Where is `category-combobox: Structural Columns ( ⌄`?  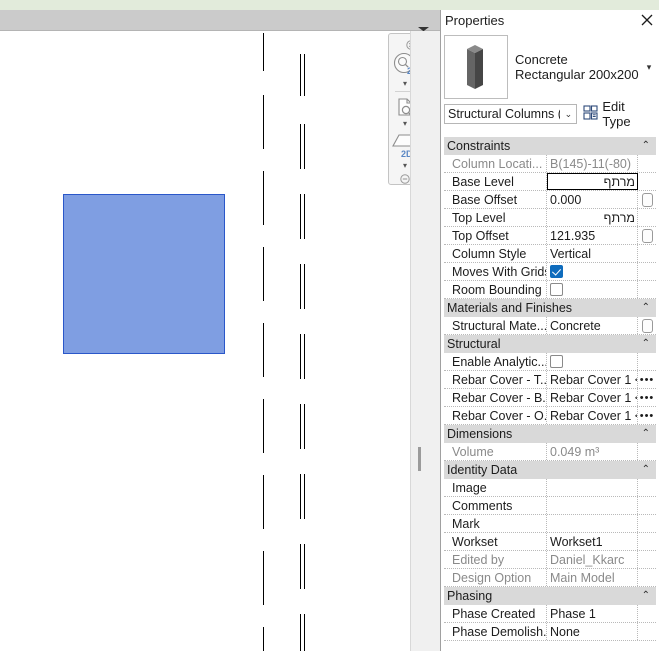 category-combobox: Structural Columns ( ⌄ is located at coordinates (511, 114).